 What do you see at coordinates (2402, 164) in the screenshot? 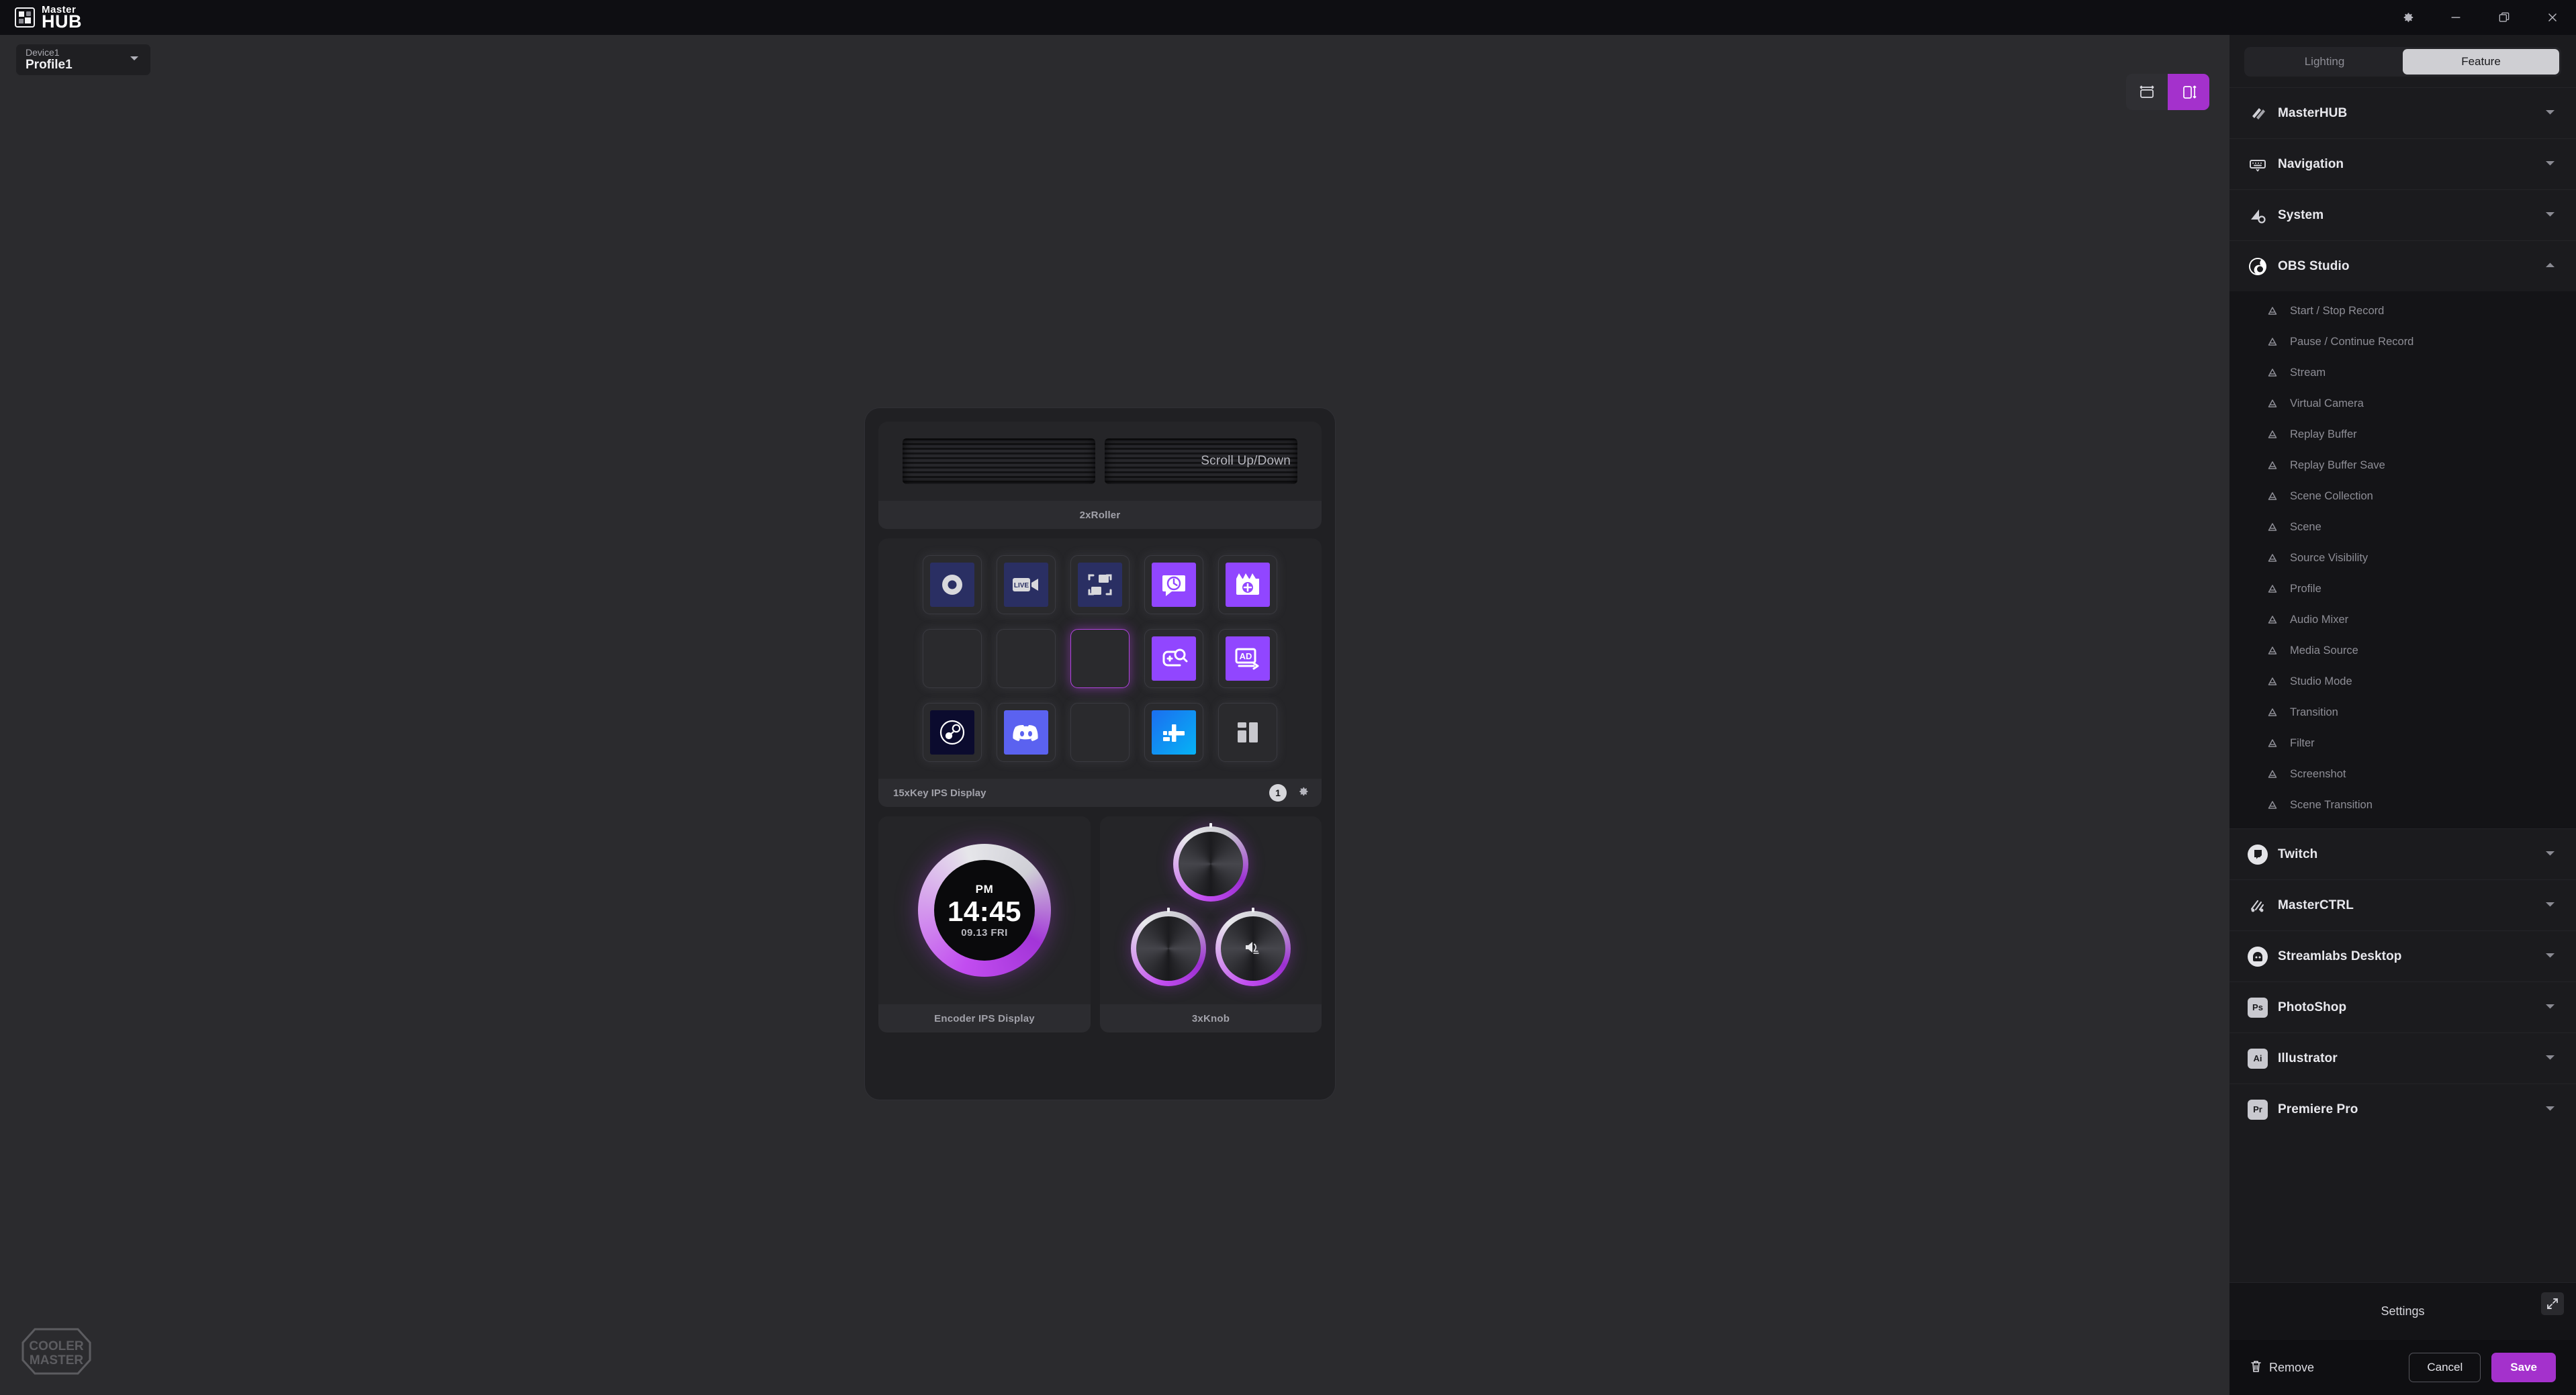
I see `sidebar-item-navigation: Navigation` at bounding box center [2402, 164].